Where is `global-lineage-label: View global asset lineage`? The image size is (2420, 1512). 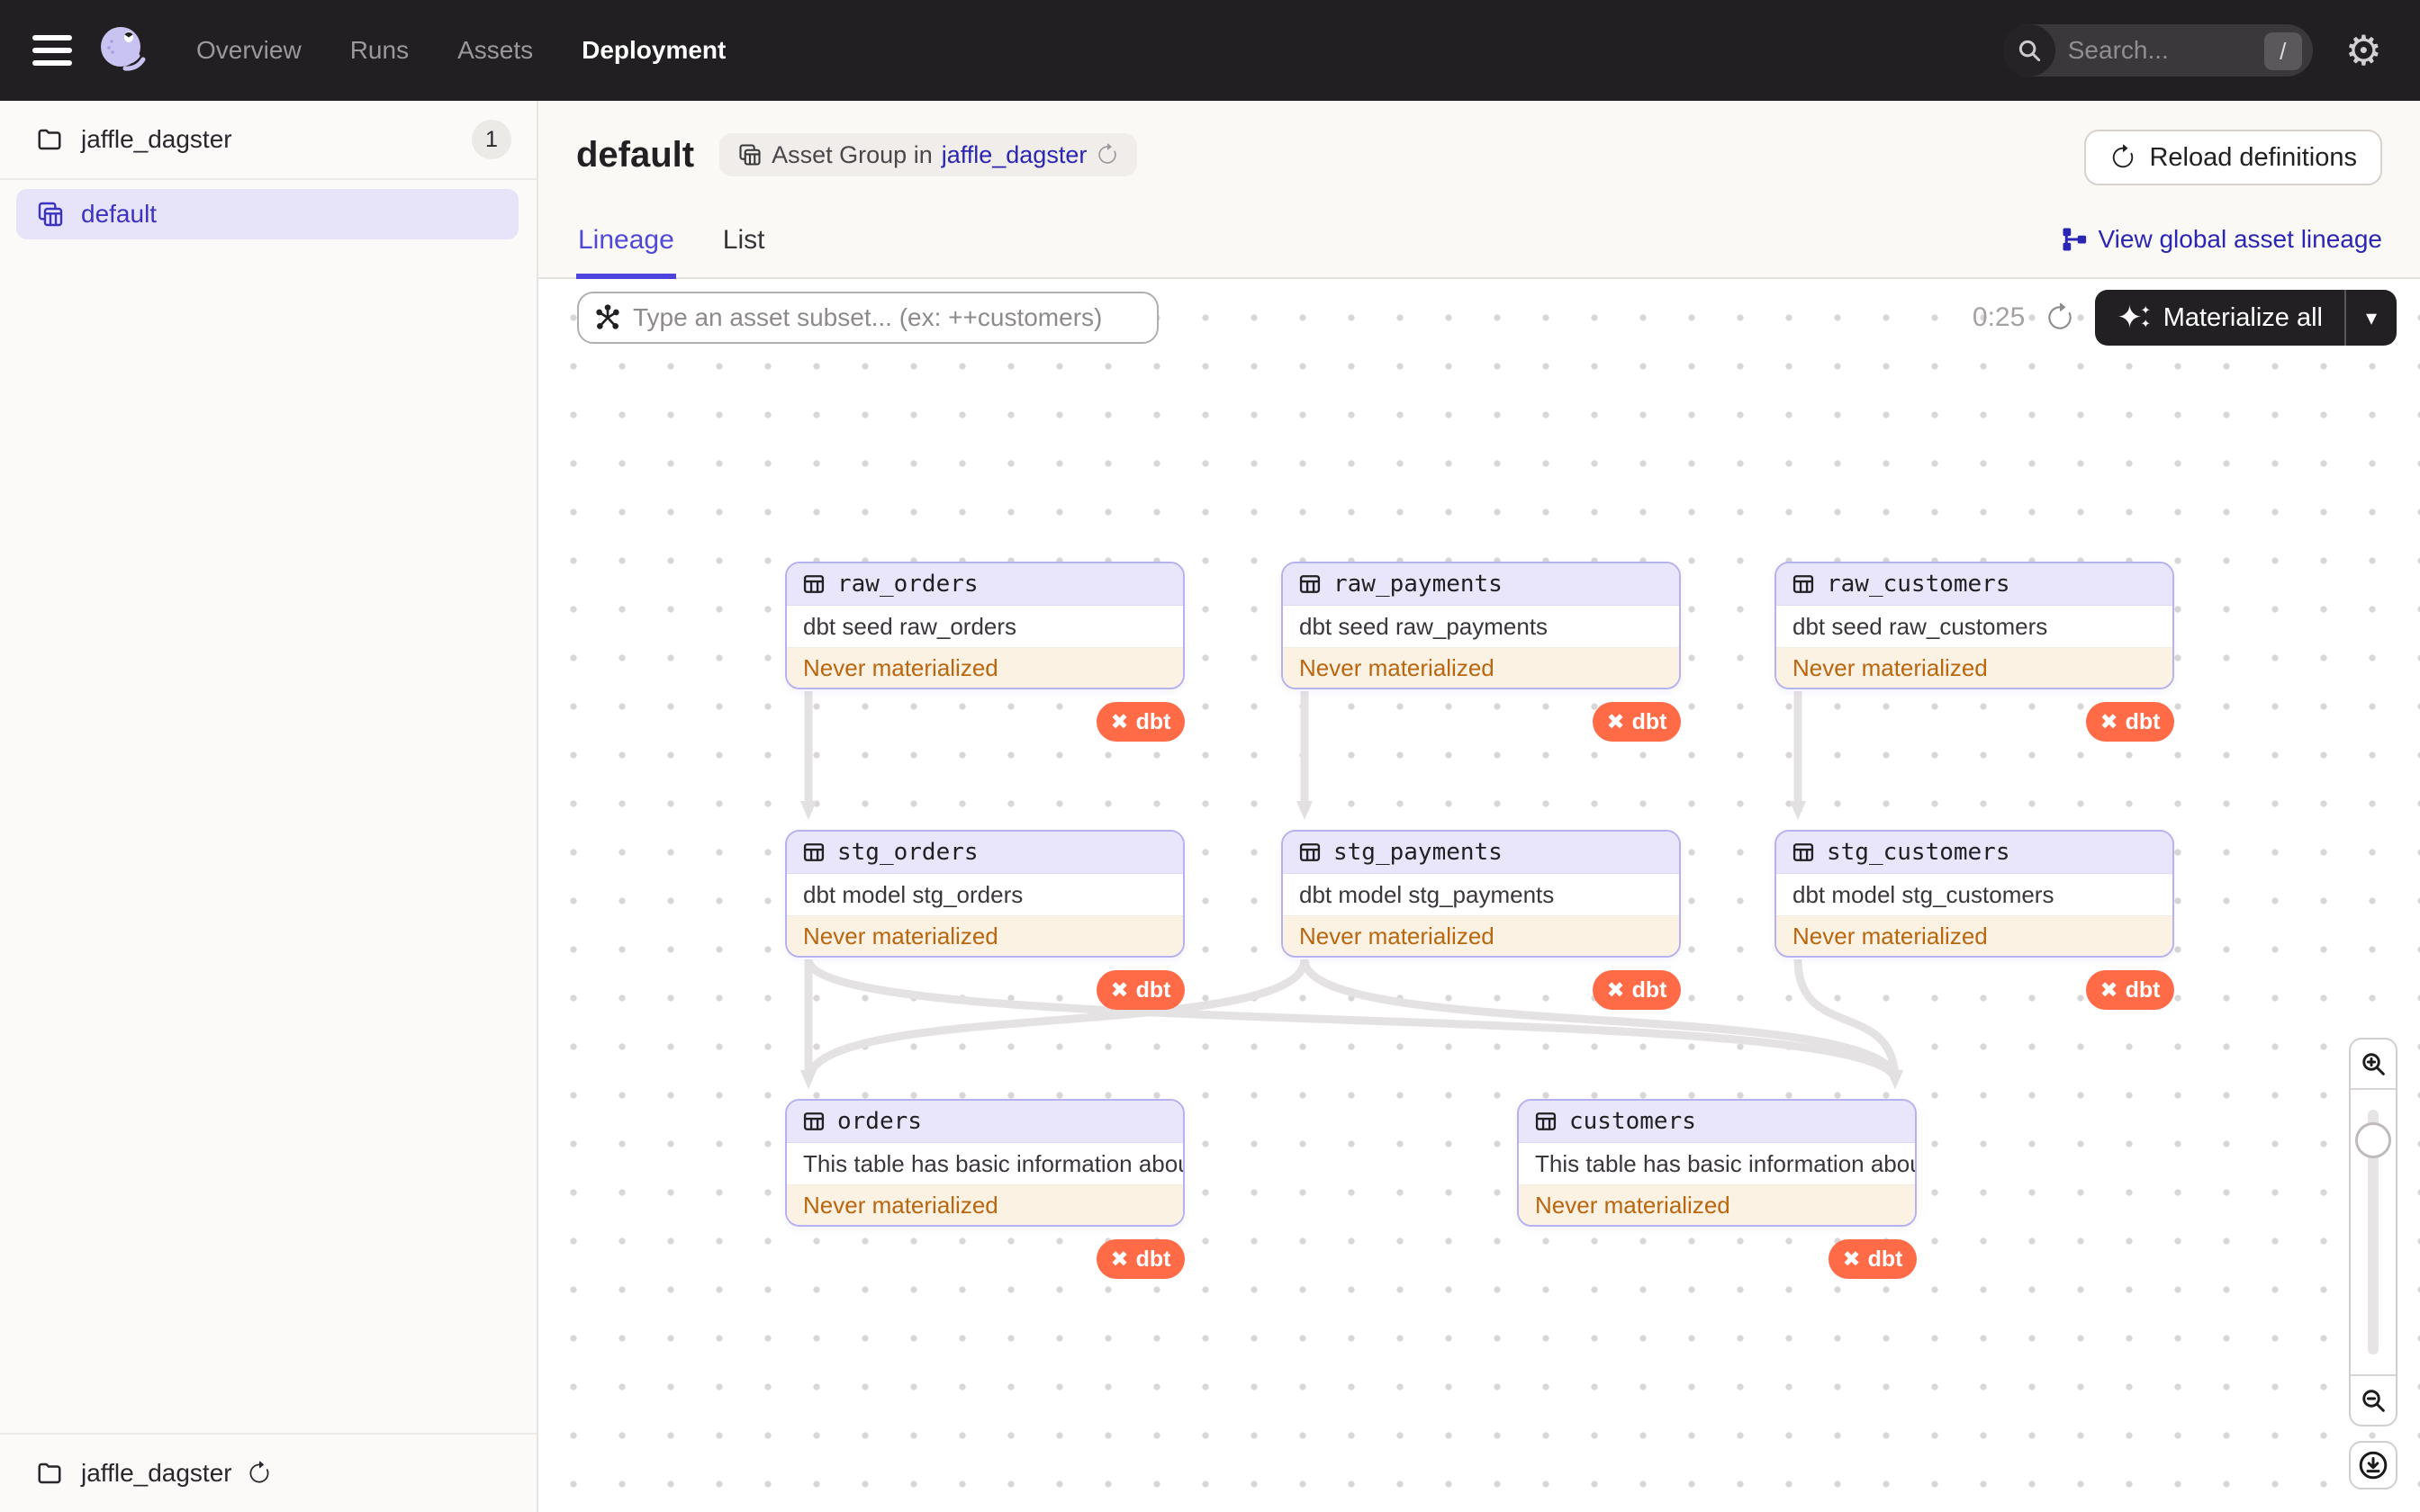
global-lineage-label: View global asset lineage is located at coordinates (2240, 239).